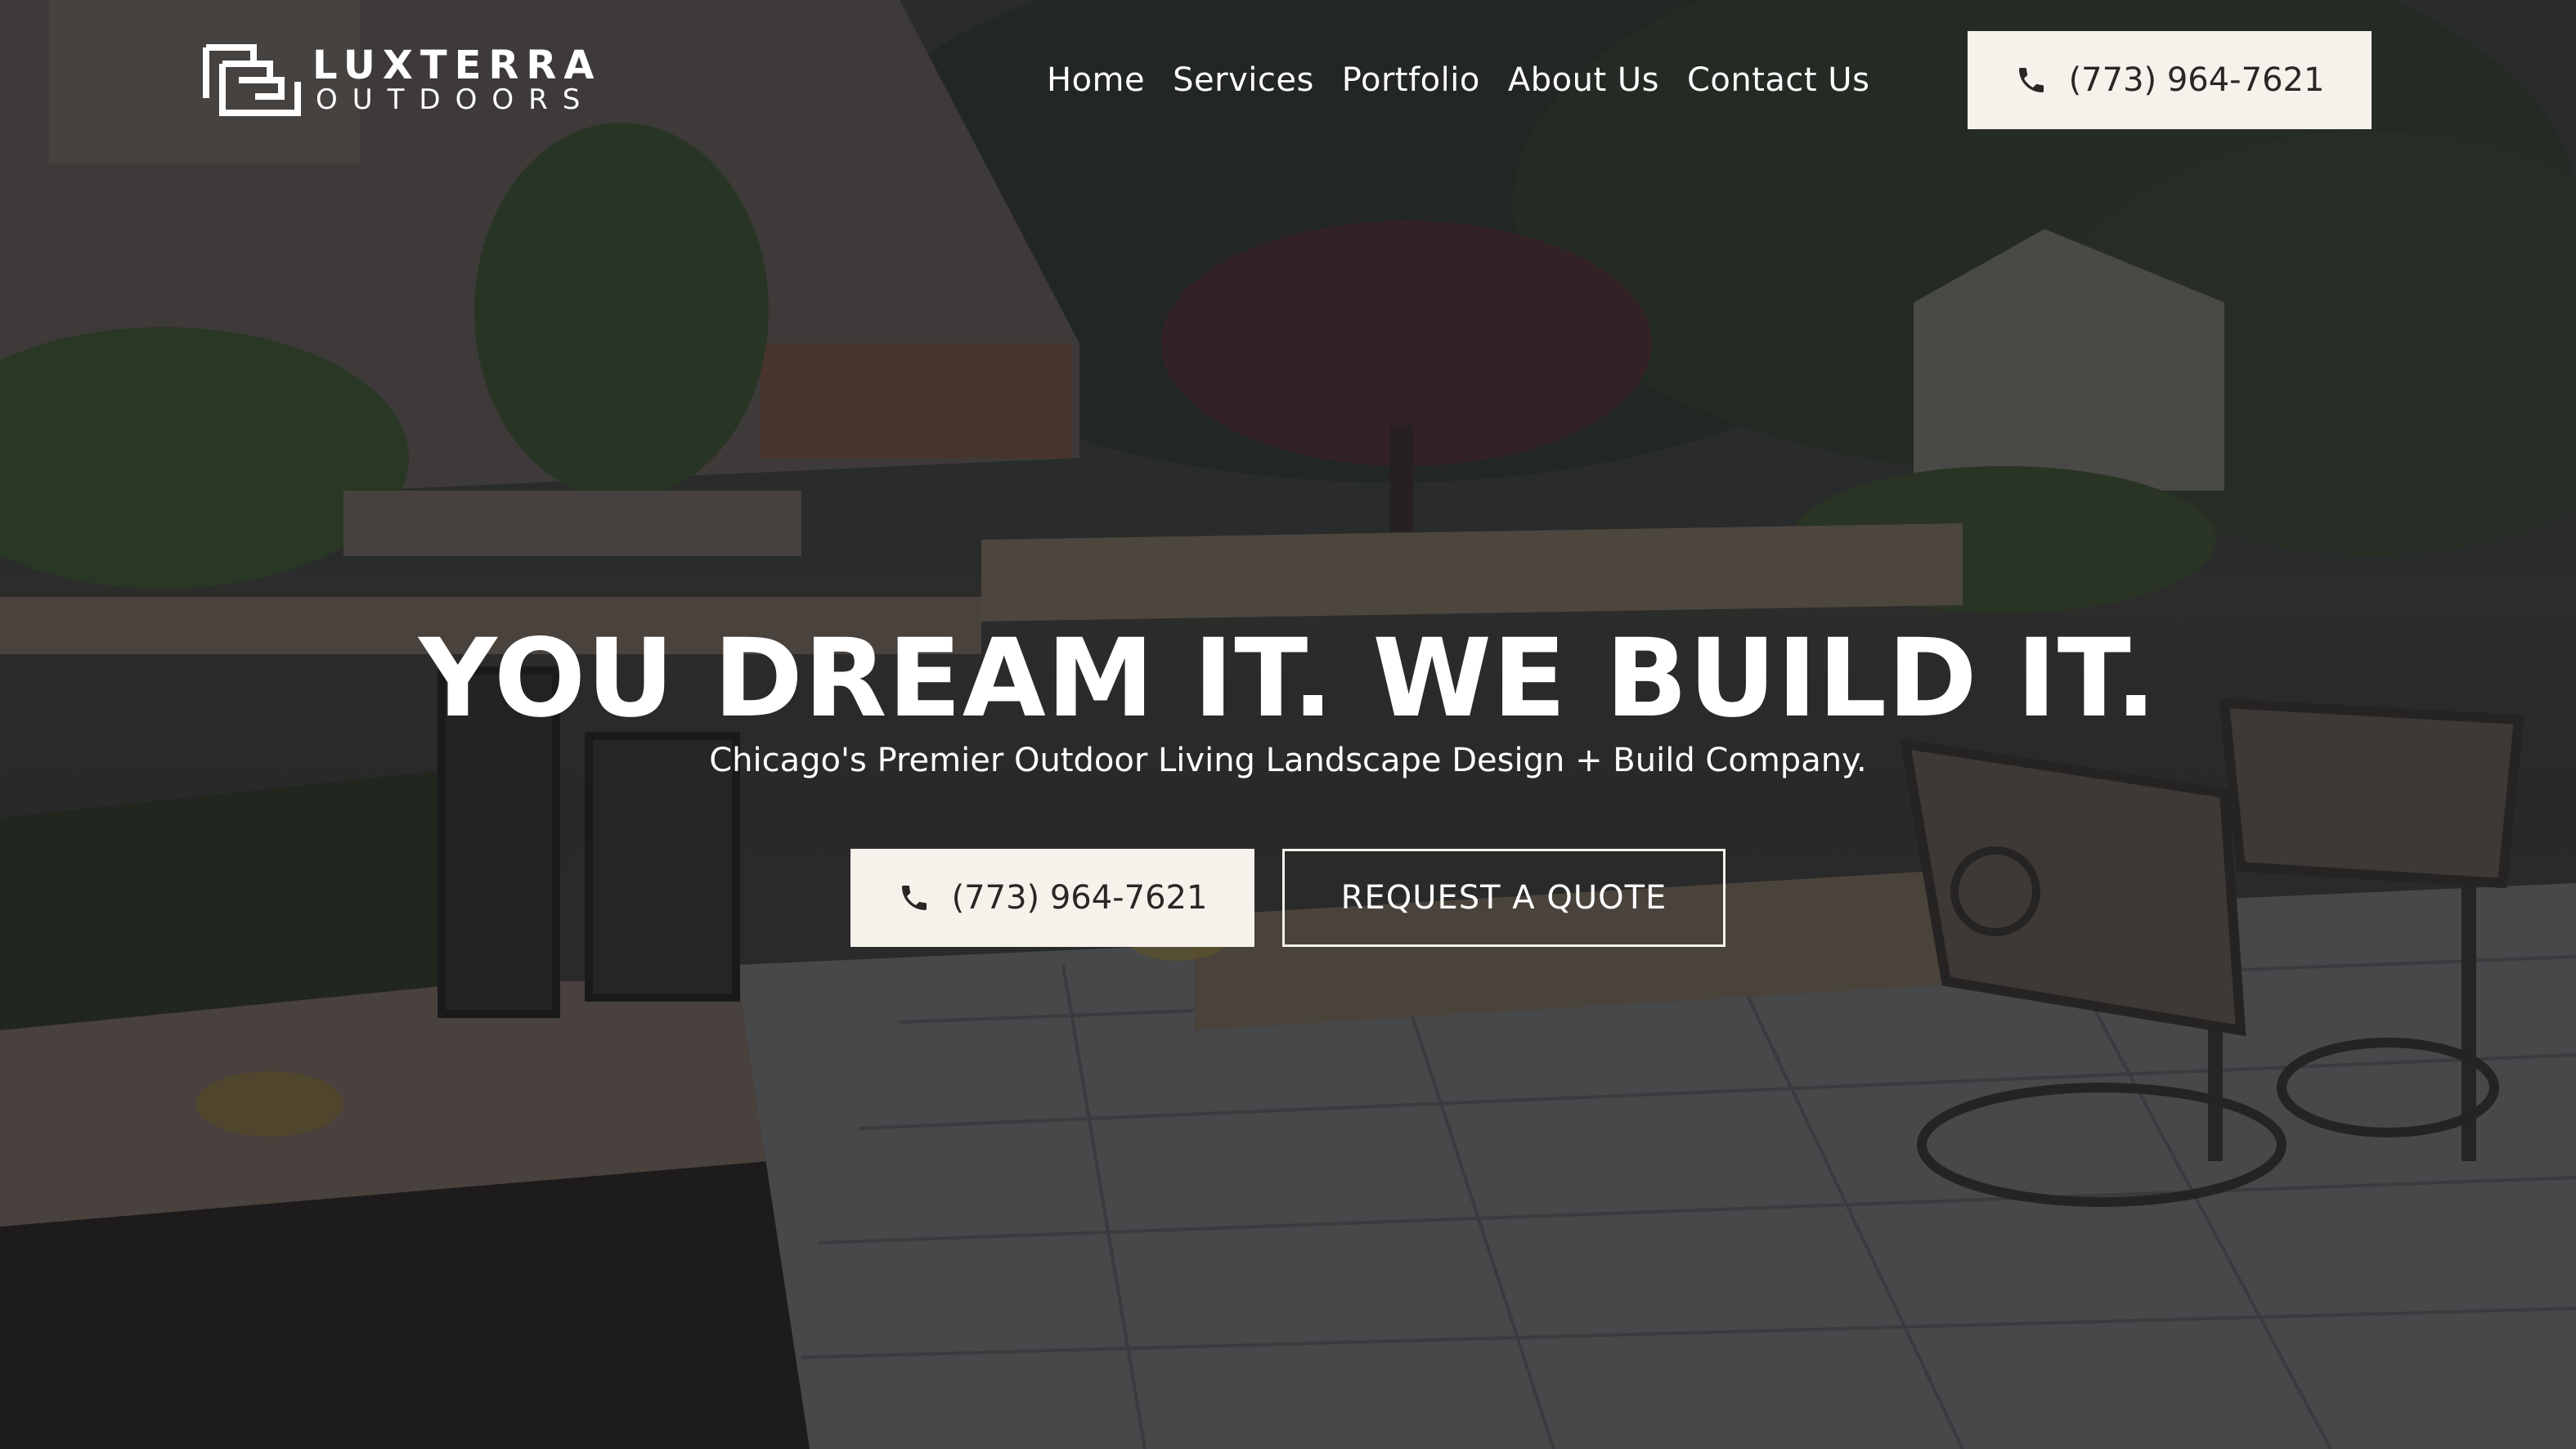 This screenshot has width=2576, height=1449. Describe the element at coordinates (2196, 80) in the screenshot. I see `header-phone-label: (773) 964-7621` at that location.